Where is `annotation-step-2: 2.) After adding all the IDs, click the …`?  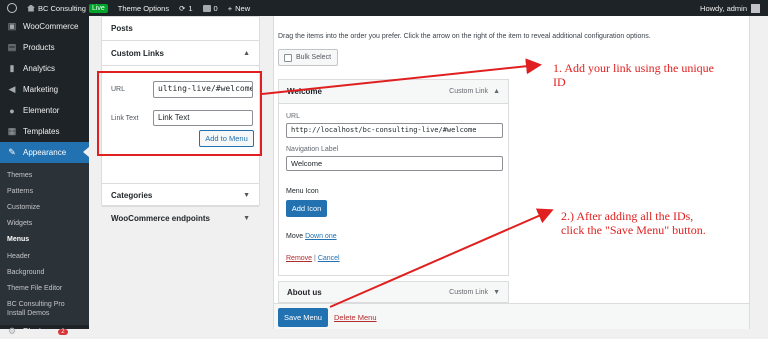 annotation-step-2: 2.) After adding all the IDs, click the … is located at coordinates (633, 223).